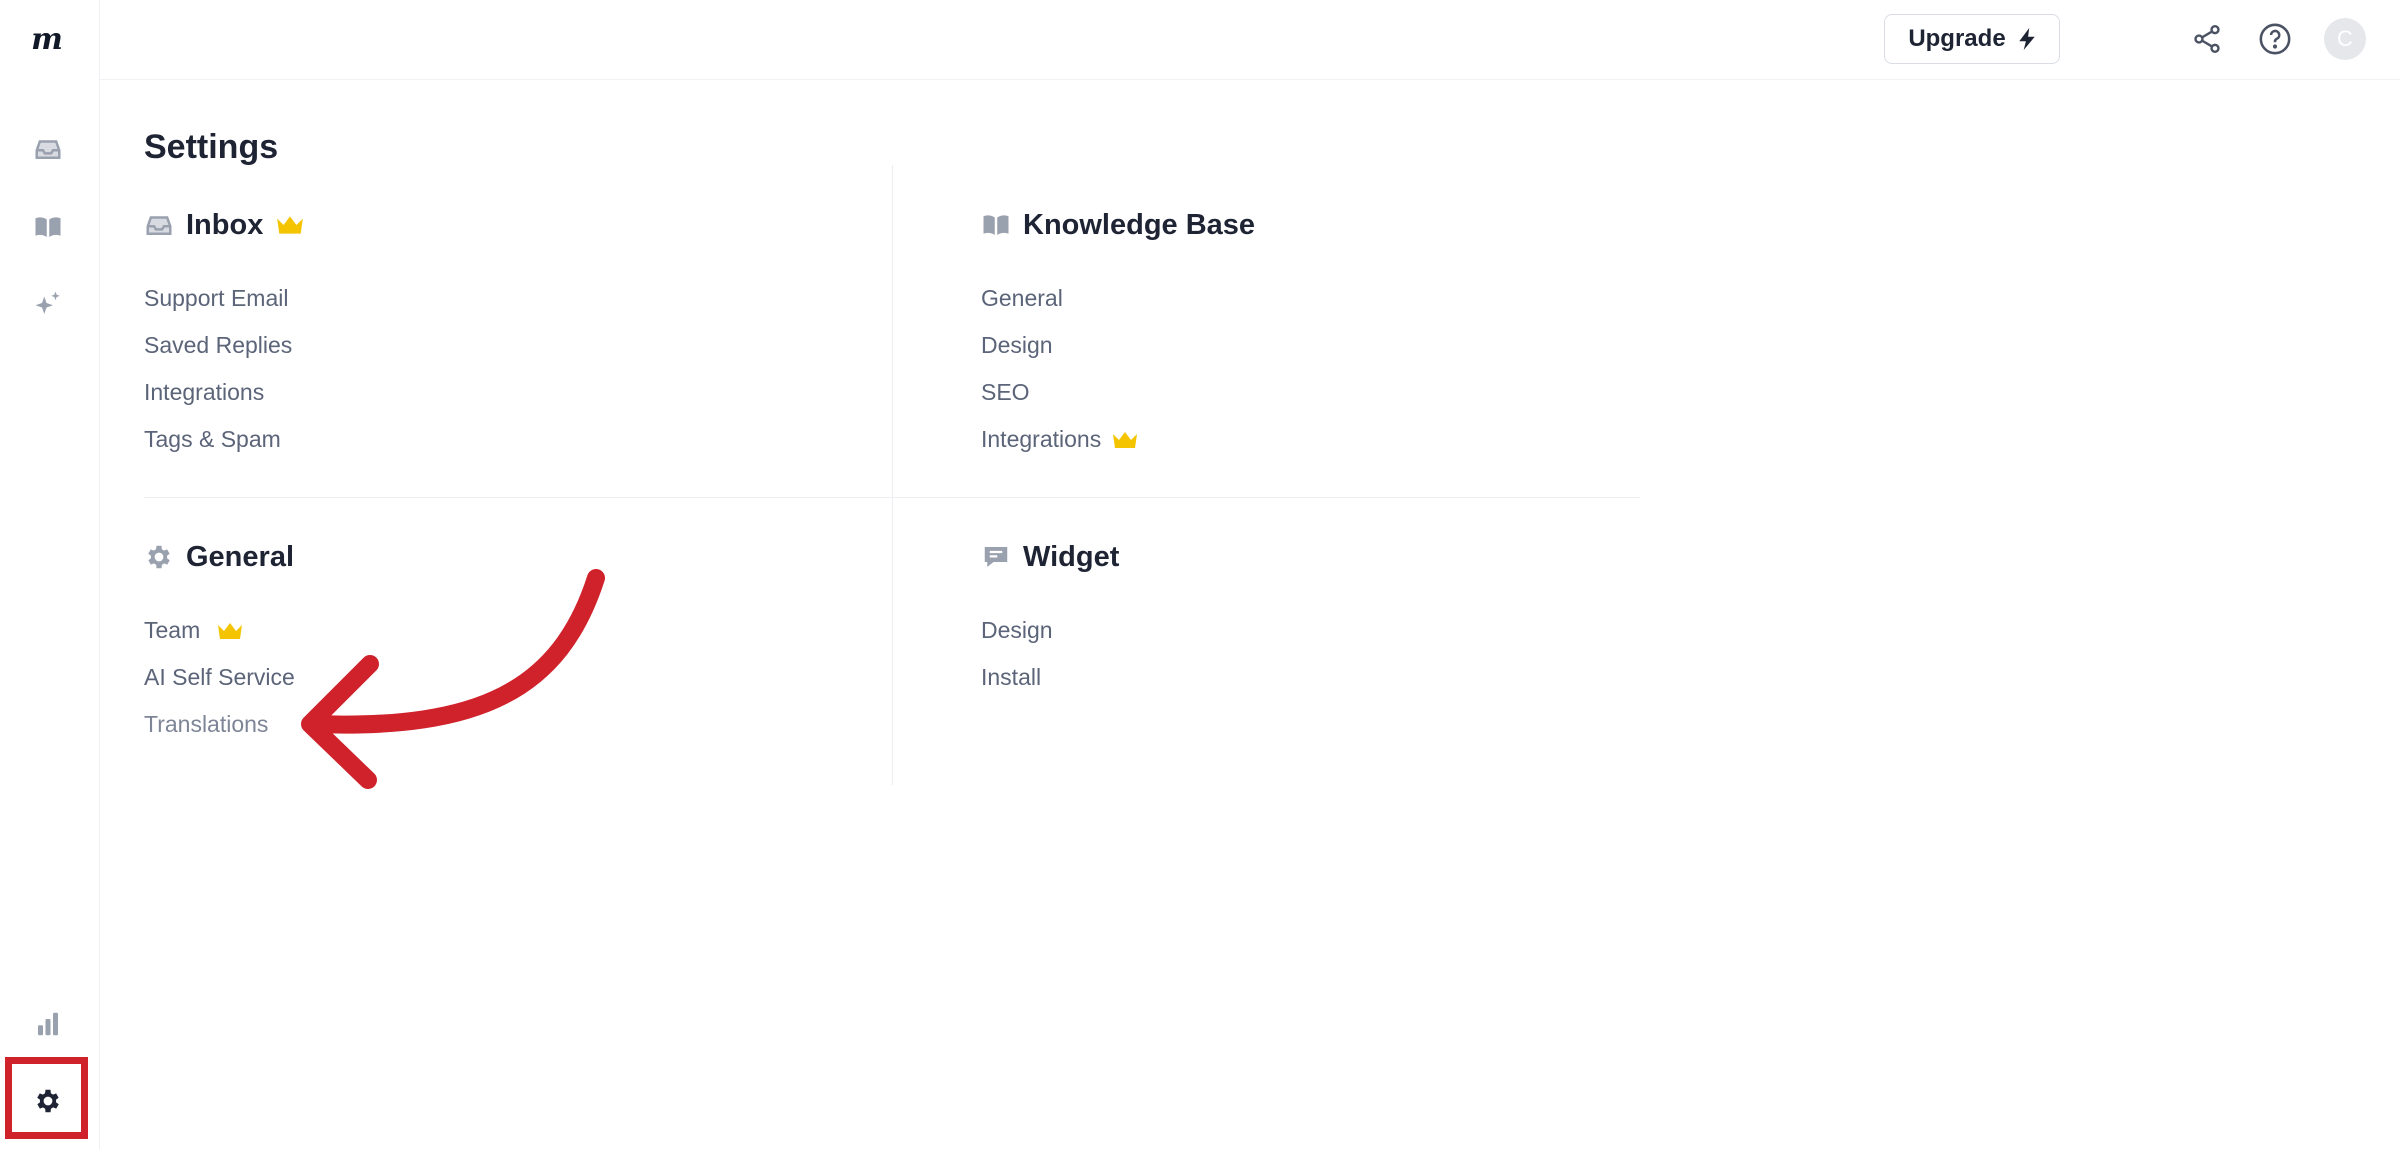  I want to click on share-icon, so click(2207, 39).